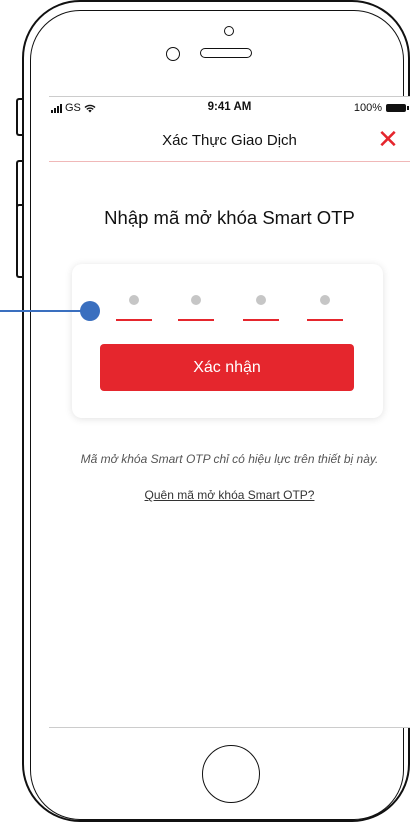 The image size is (416, 829). Describe the element at coordinates (388, 139) in the screenshot. I see `close-icon: ✕` at that location.